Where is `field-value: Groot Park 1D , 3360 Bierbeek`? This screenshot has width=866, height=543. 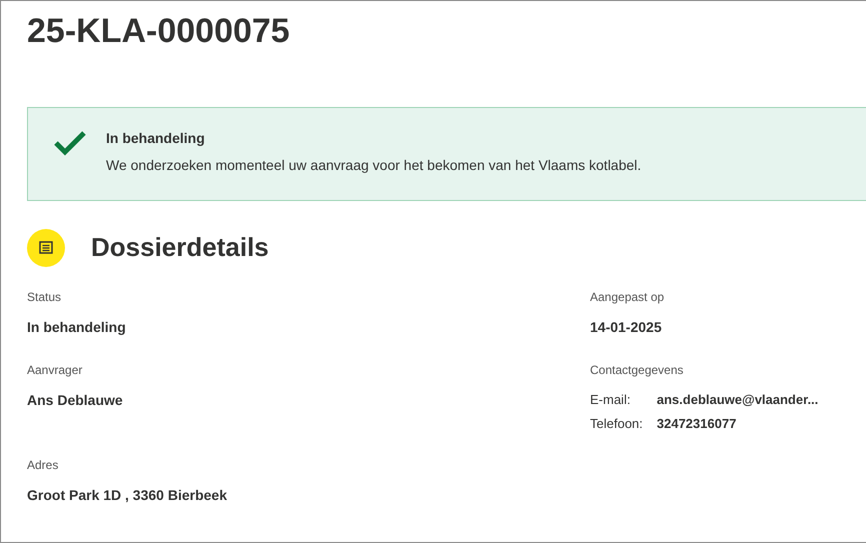
field-value: Groot Park 1D , 3360 Bierbeek is located at coordinates (127, 495).